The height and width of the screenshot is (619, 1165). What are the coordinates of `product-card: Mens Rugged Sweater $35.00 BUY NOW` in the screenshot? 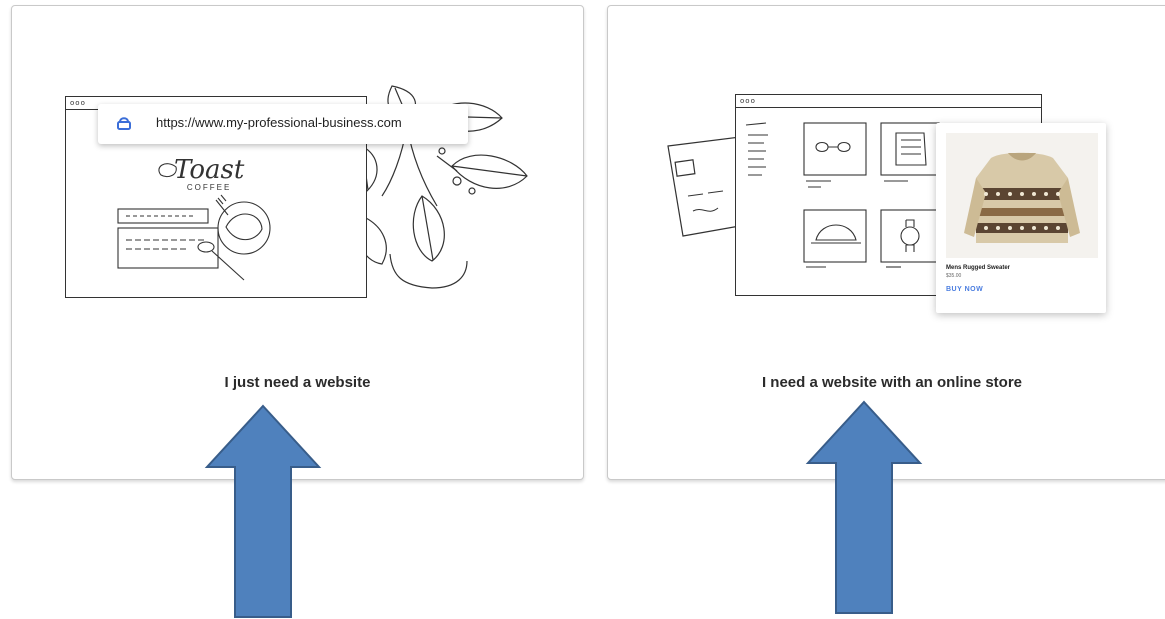 It's located at (1021, 218).